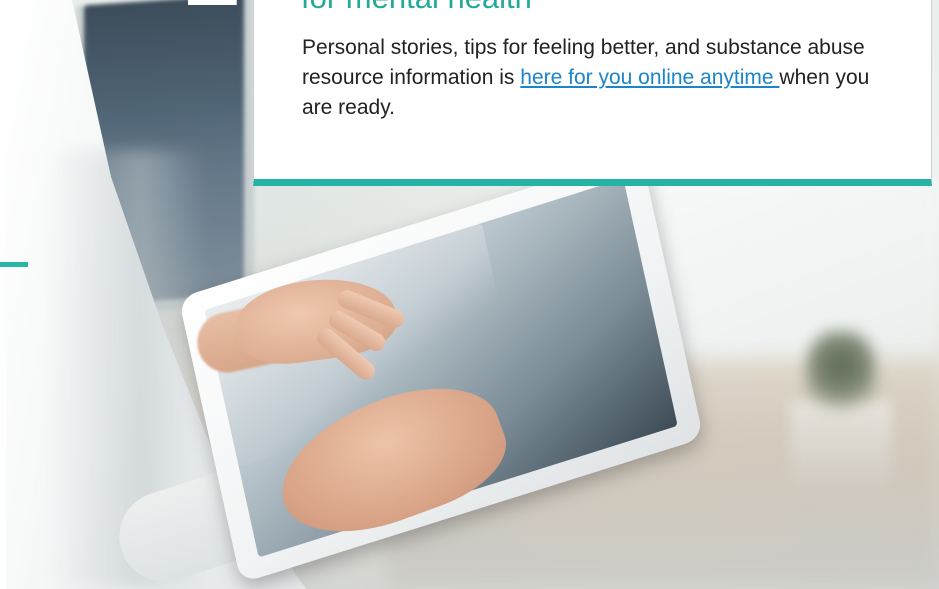 This screenshot has width=939, height=589. What do you see at coordinates (212, 2) in the screenshot?
I see `top-divider` at bounding box center [212, 2].